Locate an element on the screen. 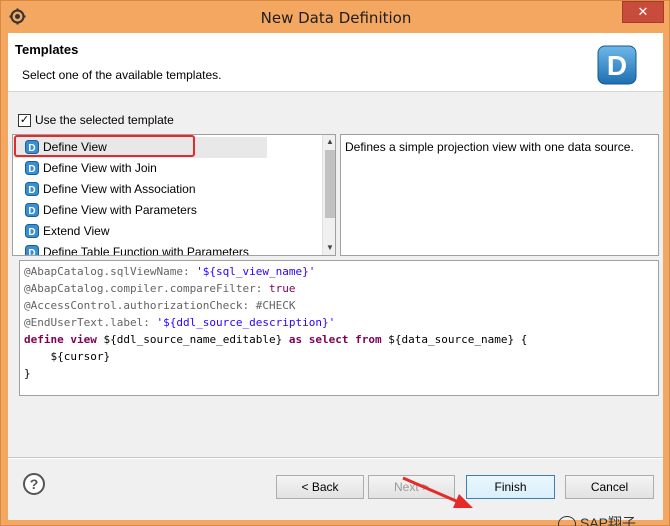  cancel-button: Cancel is located at coordinates (609, 487).